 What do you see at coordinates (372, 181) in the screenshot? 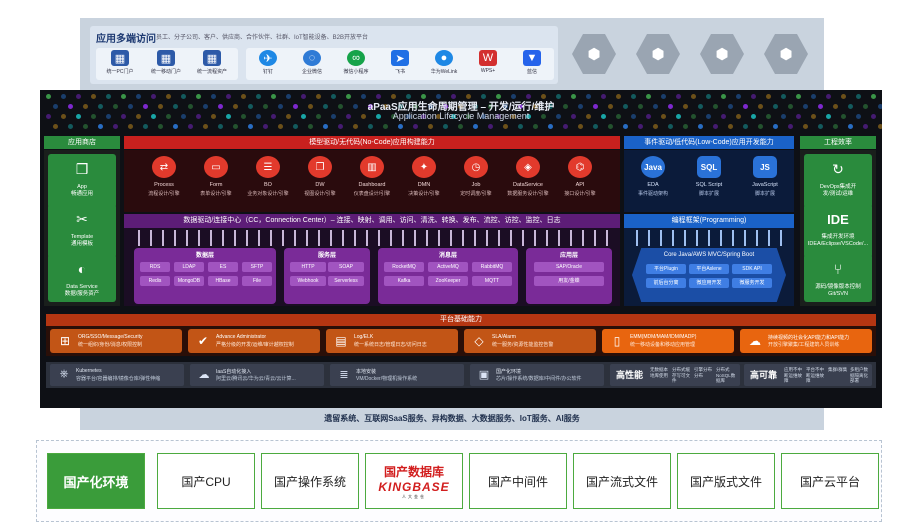
I see `module-dashboard: ▥ Dashboard 仪表盘设计/引擎` at bounding box center [372, 181].